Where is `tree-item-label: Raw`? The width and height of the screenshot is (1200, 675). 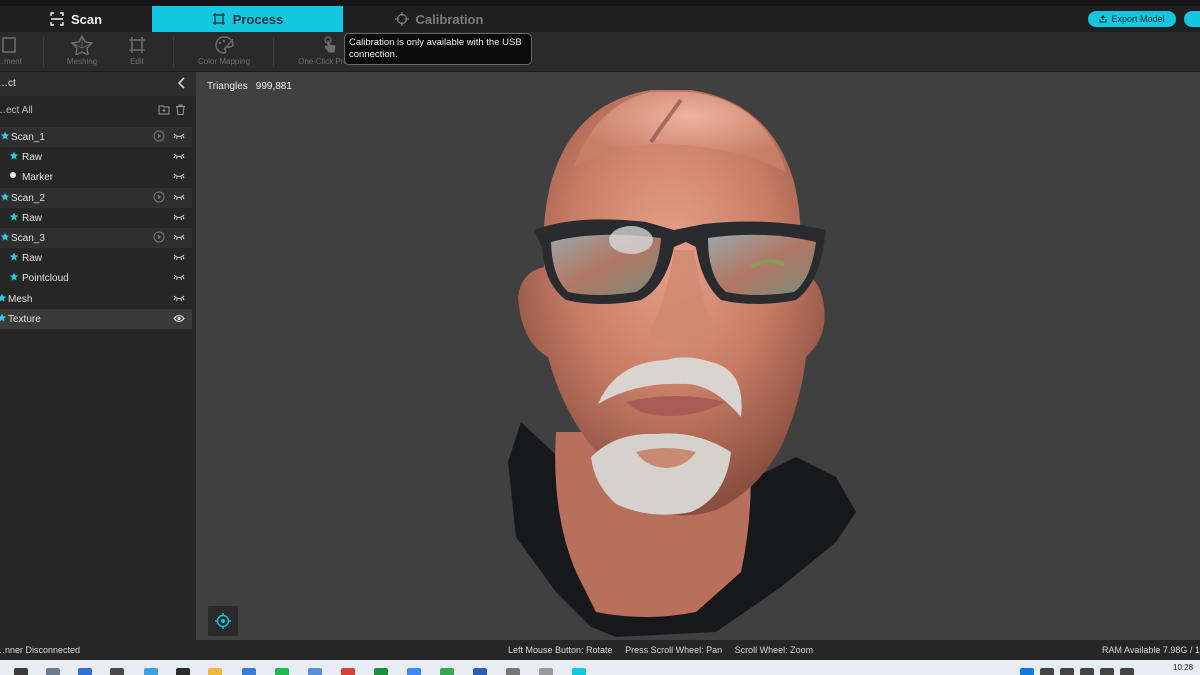
tree-item-label: Raw is located at coordinates (32, 158).